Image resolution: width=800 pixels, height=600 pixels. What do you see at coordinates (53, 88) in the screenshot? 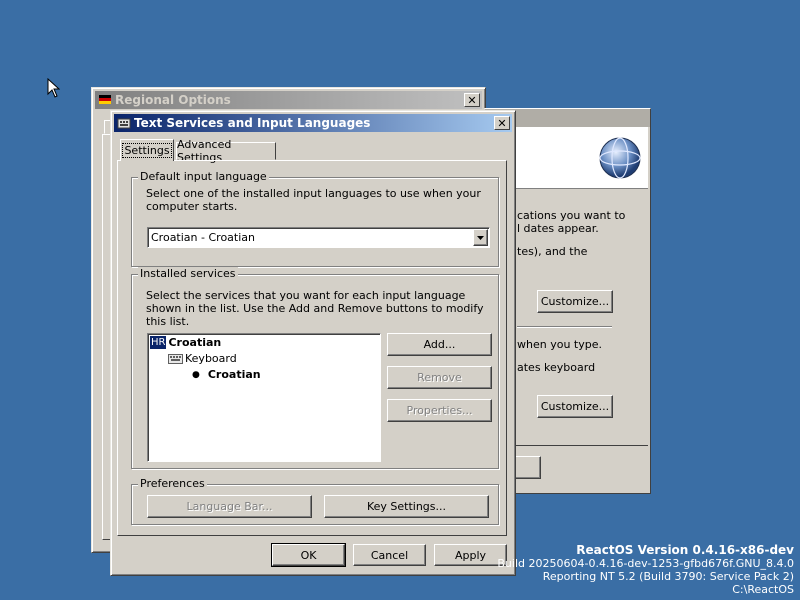
I see `cursor-arrow-icon` at bounding box center [53, 88].